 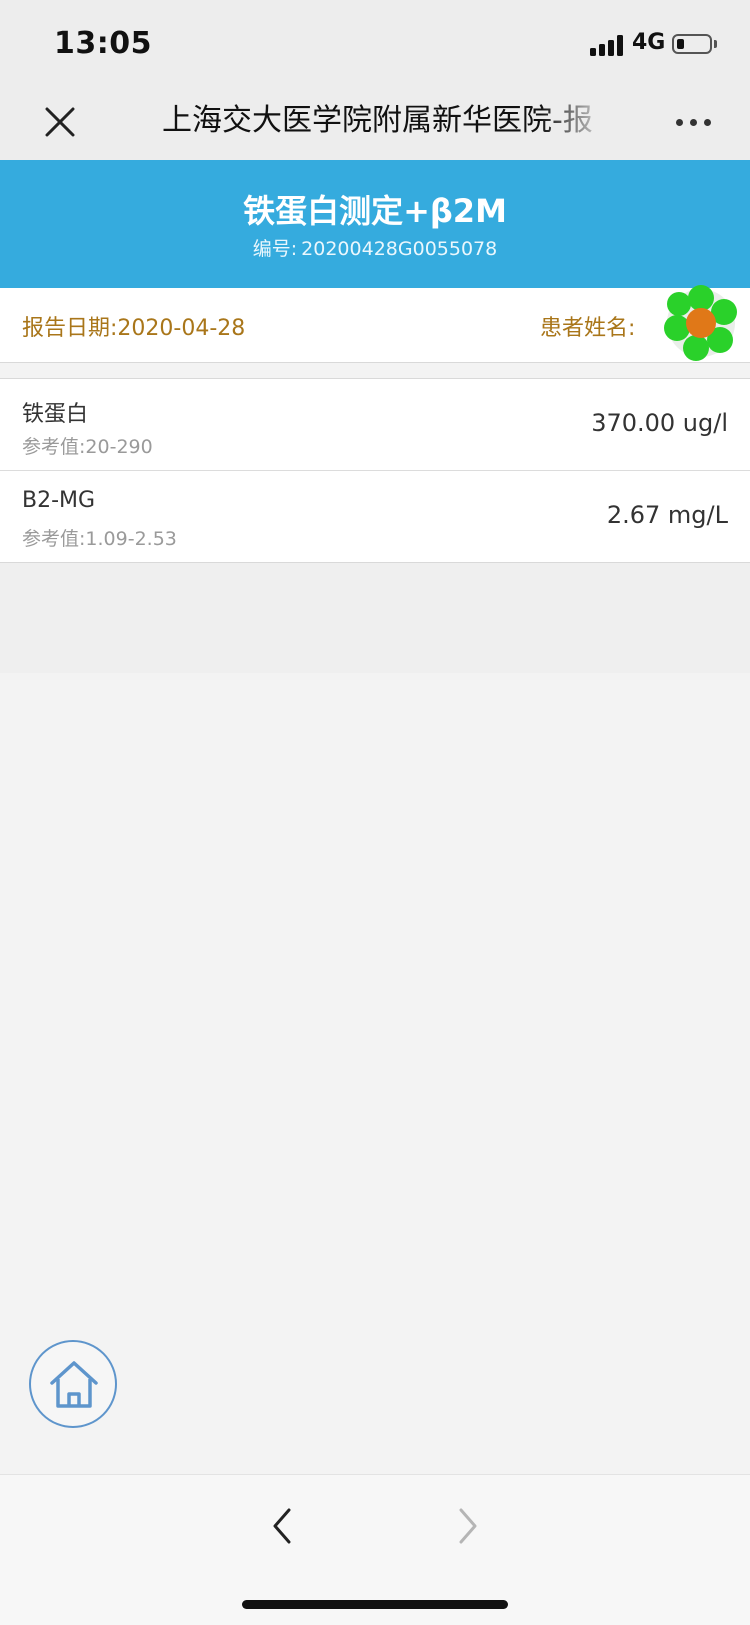 What do you see at coordinates (375, 1549) in the screenshot?
I see `bottom-toolbar` at bounding box center [375, 1549].